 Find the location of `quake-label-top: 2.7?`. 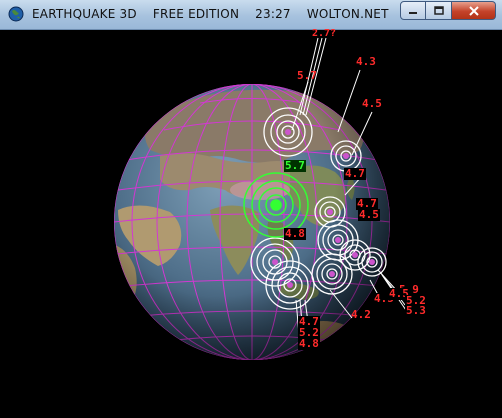

quake-label-top: 2.7? is located at coordinates (324, 33).